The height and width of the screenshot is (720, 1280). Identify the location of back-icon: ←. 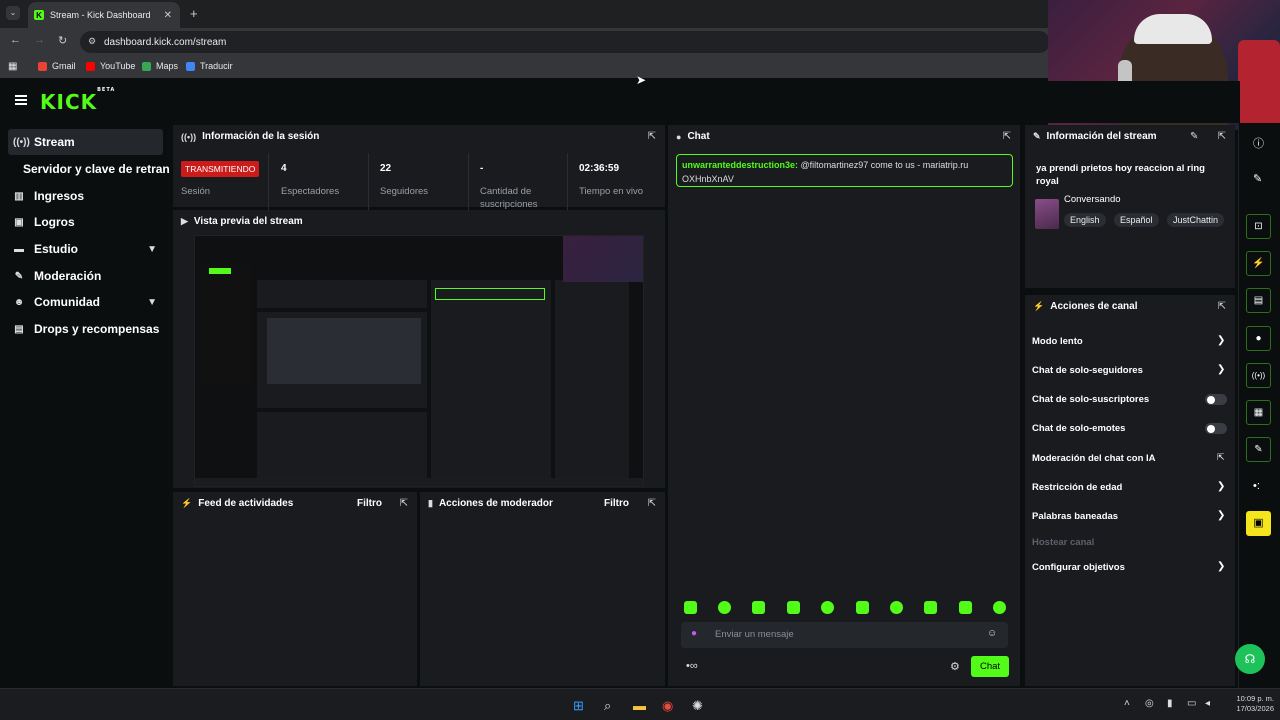
(15, 40).